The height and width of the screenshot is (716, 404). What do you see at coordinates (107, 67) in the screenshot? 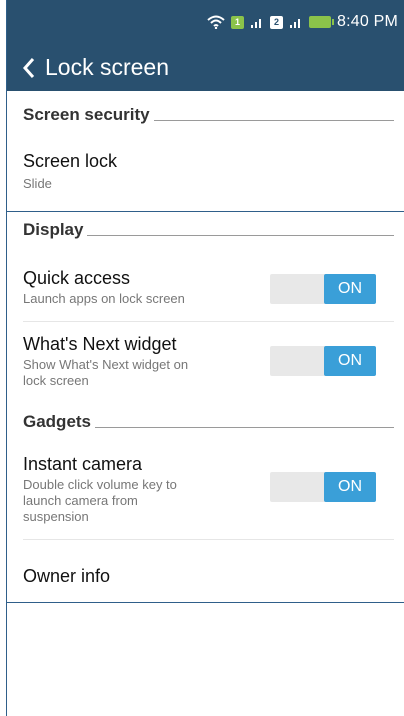
I see `page-title: Lock screen` at bounding box center [107, 67].